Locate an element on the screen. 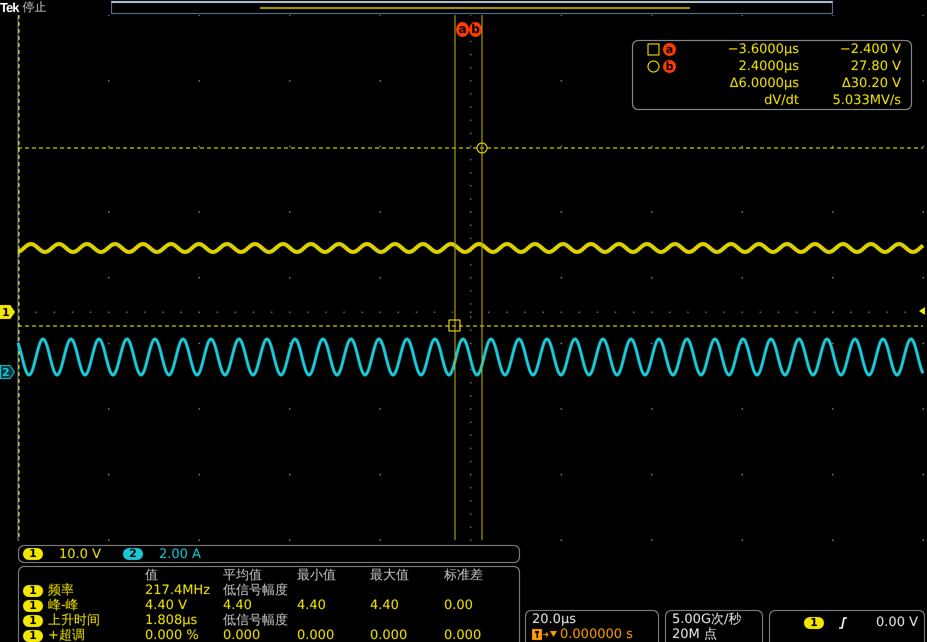  cursor-value: −2.400 V is located at coordinates (869, 49).